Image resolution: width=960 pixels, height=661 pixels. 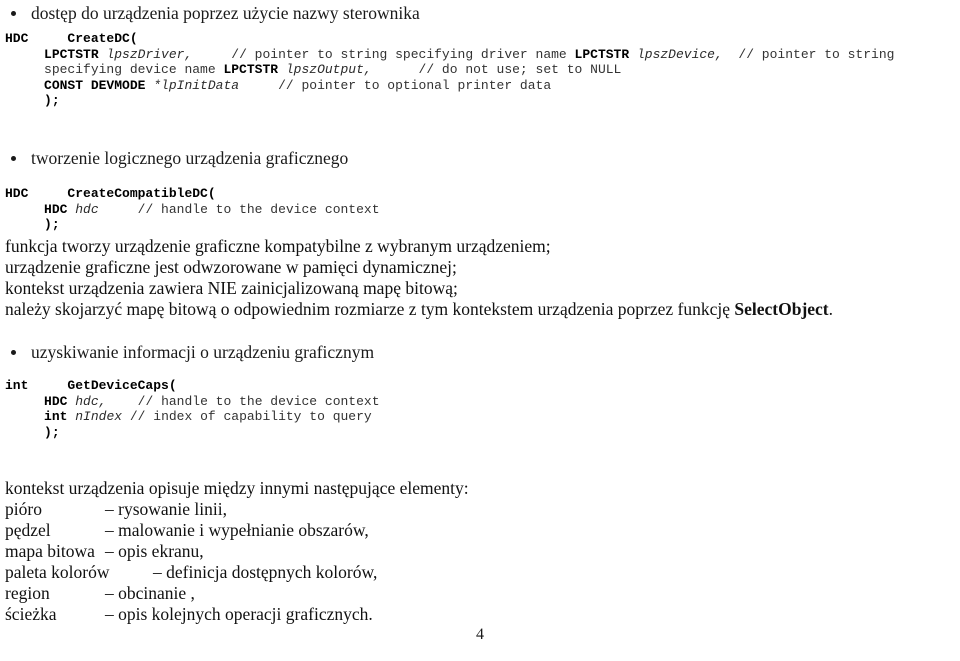 What do you see at coordinates (196, 85) in the screenshot?
I see `code-token-var: *lpInitData` at bounding box center [196, 85].